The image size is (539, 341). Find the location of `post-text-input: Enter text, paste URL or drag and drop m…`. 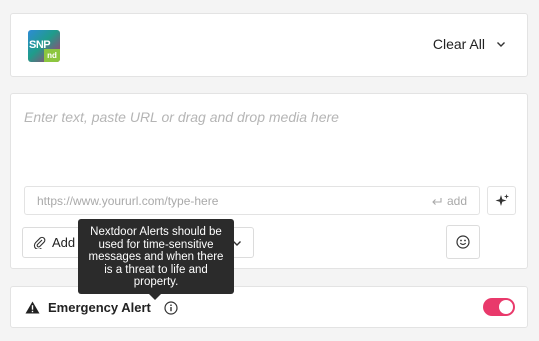

post-text-input: Enter text, paste URL or drag and drop m… is located at coordinates (181, 117).